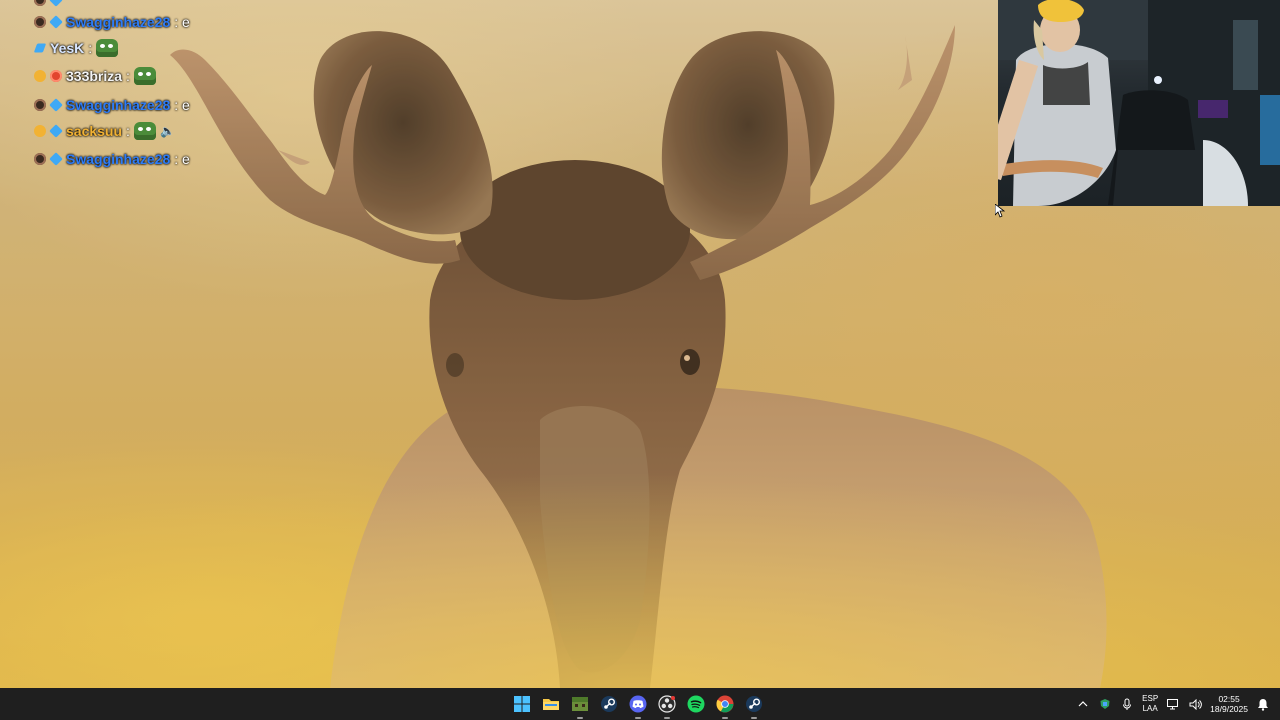  I want to click on chat-message, so click(48, 5).